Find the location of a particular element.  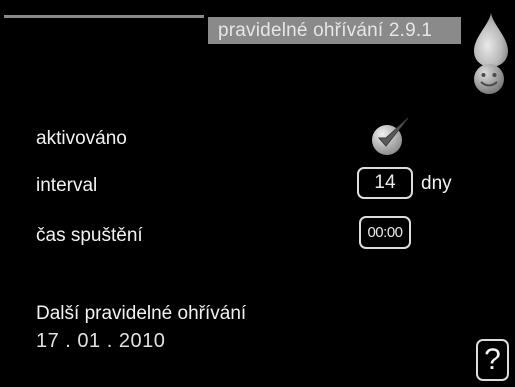

check-icon is located at coordinates (390, 136).